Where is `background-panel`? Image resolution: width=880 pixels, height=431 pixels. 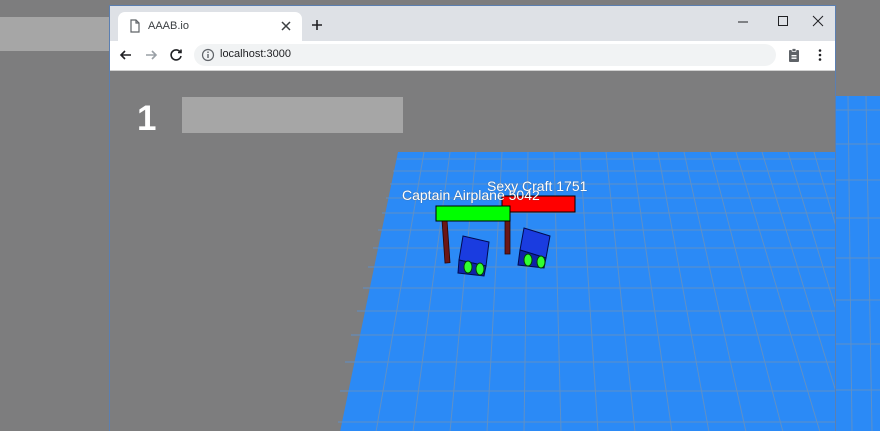 background-panel is located at coordinates (55, 34).